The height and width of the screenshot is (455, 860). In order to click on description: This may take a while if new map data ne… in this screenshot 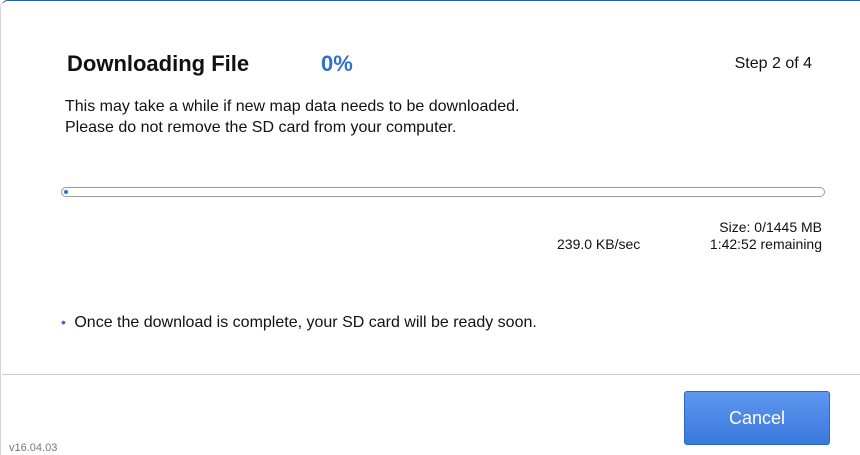, I will do `click(292, 117)`.